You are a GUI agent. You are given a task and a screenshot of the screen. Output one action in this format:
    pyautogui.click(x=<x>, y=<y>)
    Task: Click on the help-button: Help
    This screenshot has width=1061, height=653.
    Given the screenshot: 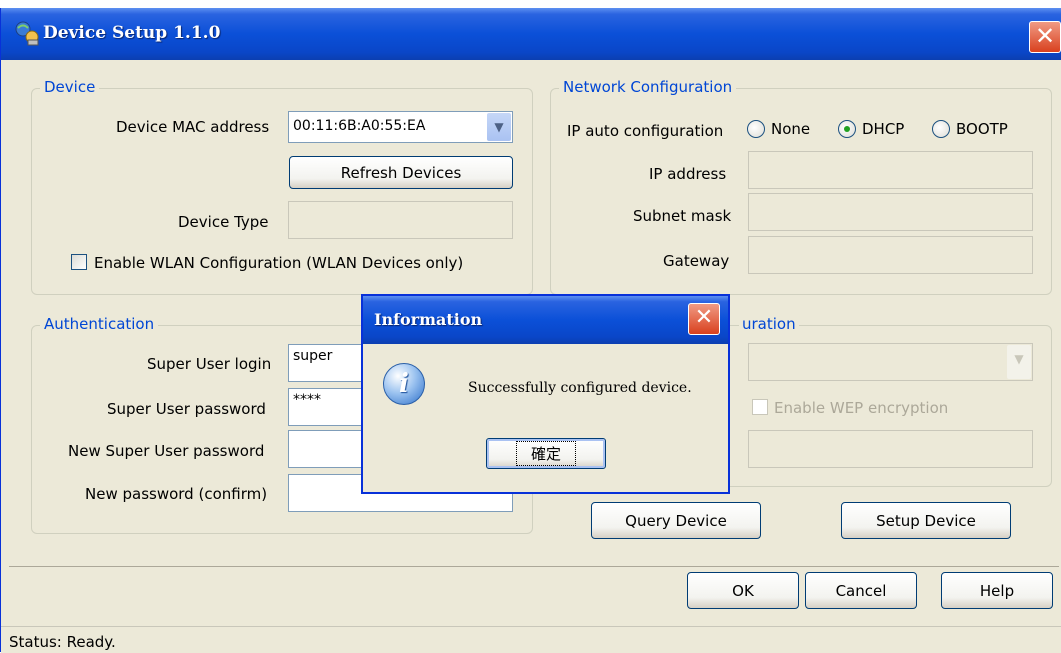 What is the action you would take?
    pyautogui.click(x=997, y=590)
    